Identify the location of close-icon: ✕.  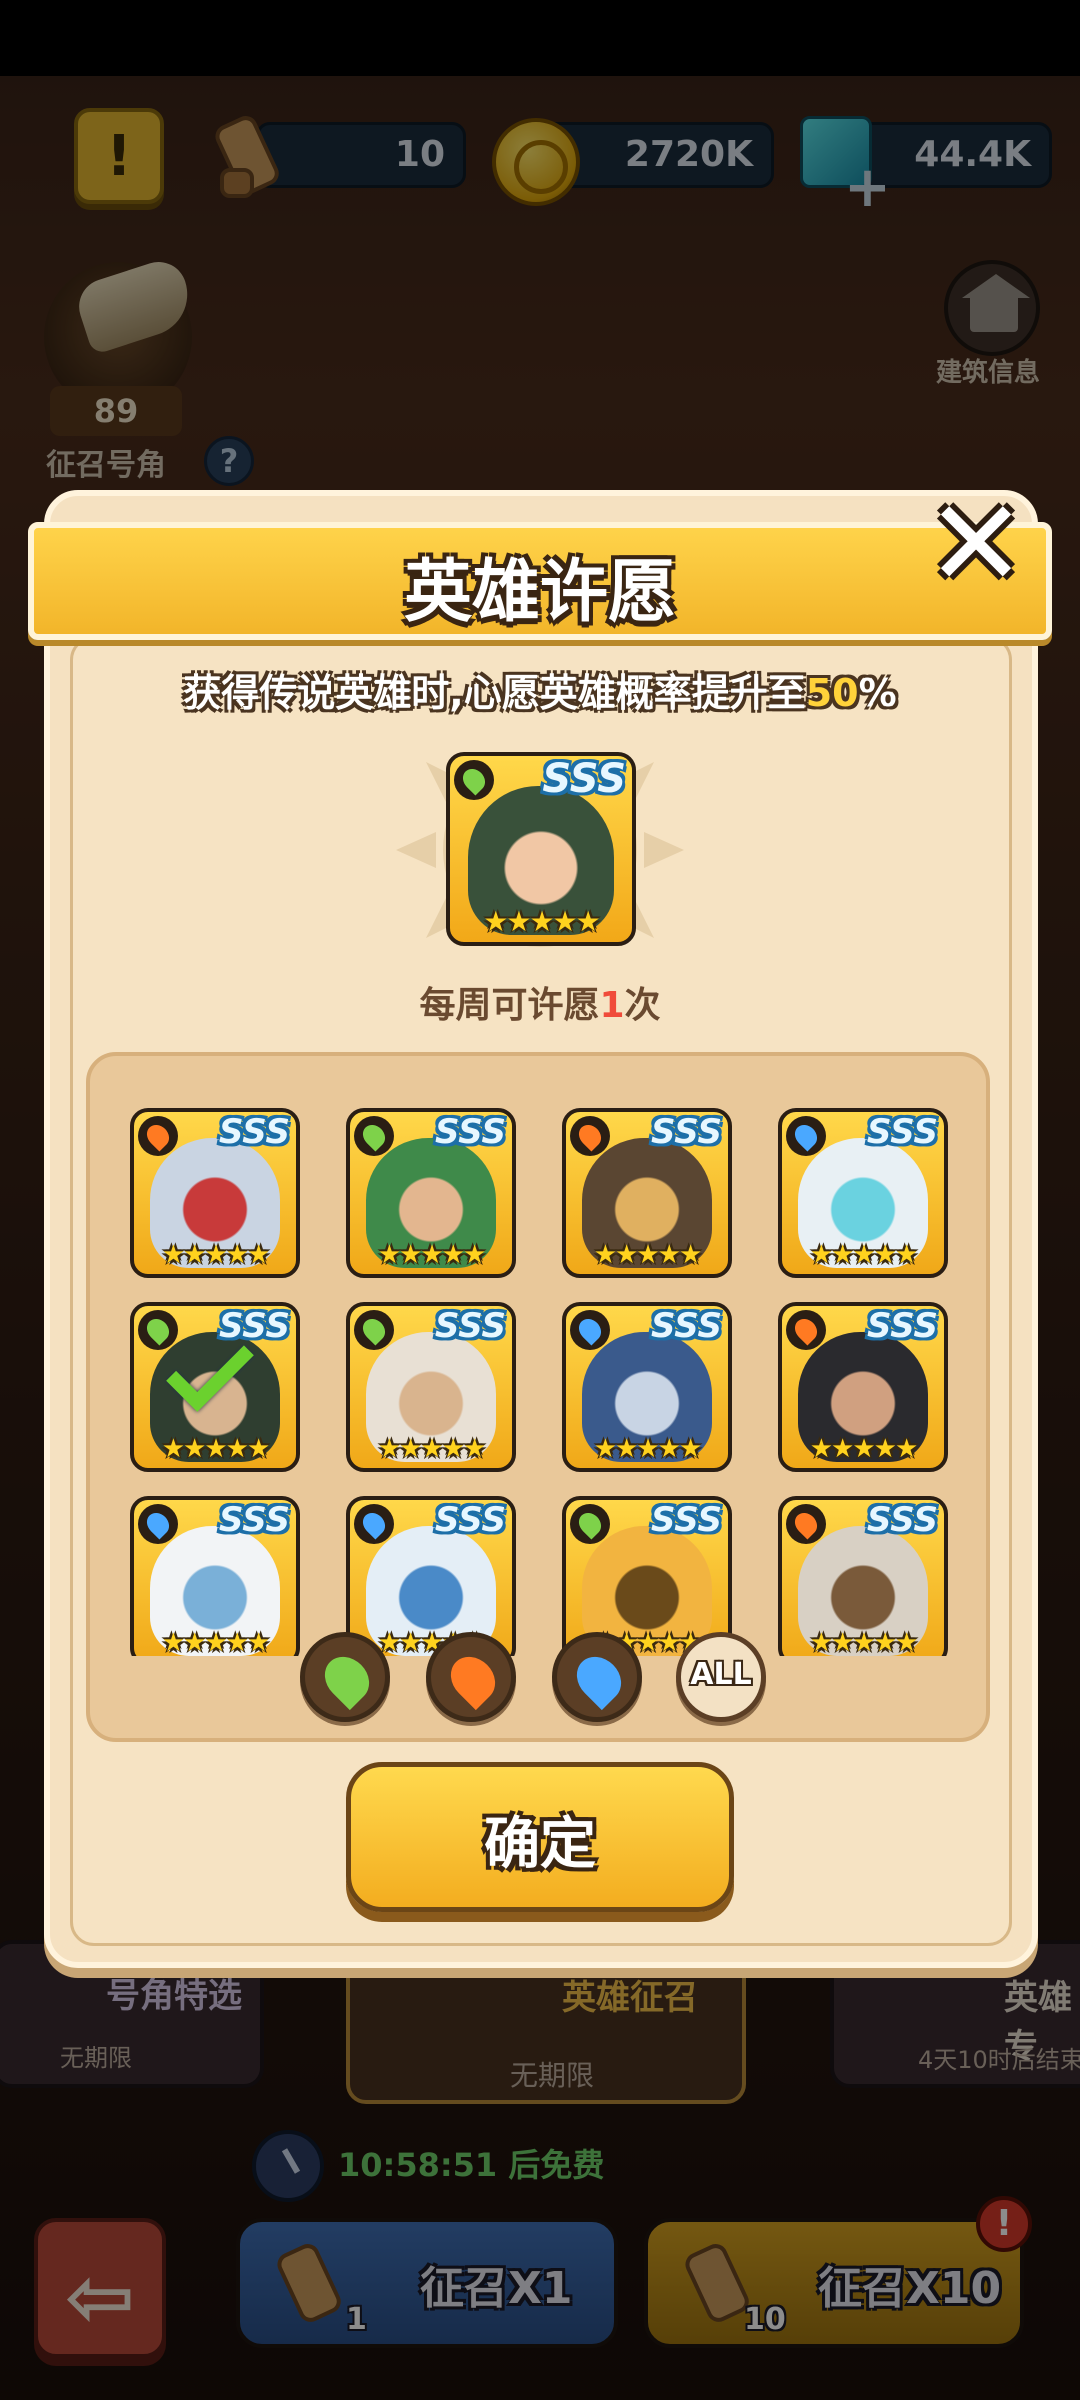
(976, 545).